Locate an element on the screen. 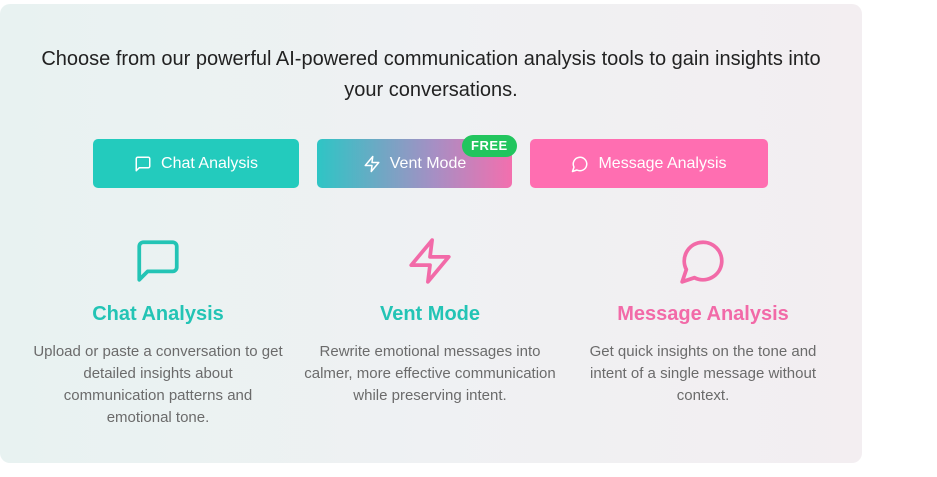 The height and width of the screenshot is (477, 937). feature-title: Message Analysis is located at coordinates (703, 314).